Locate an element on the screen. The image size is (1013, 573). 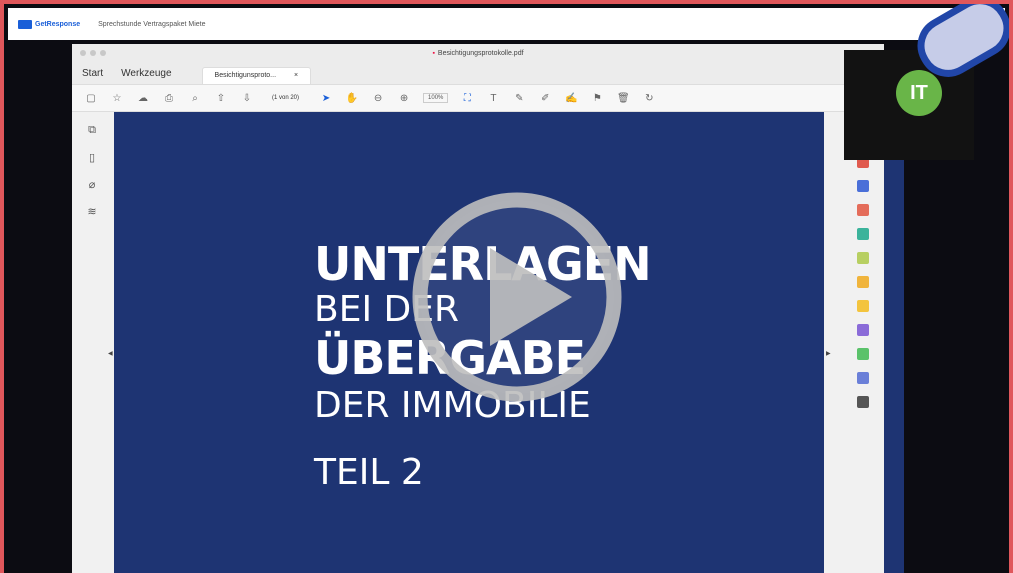
tool-shortcuts is located at coordinates (863, 282).